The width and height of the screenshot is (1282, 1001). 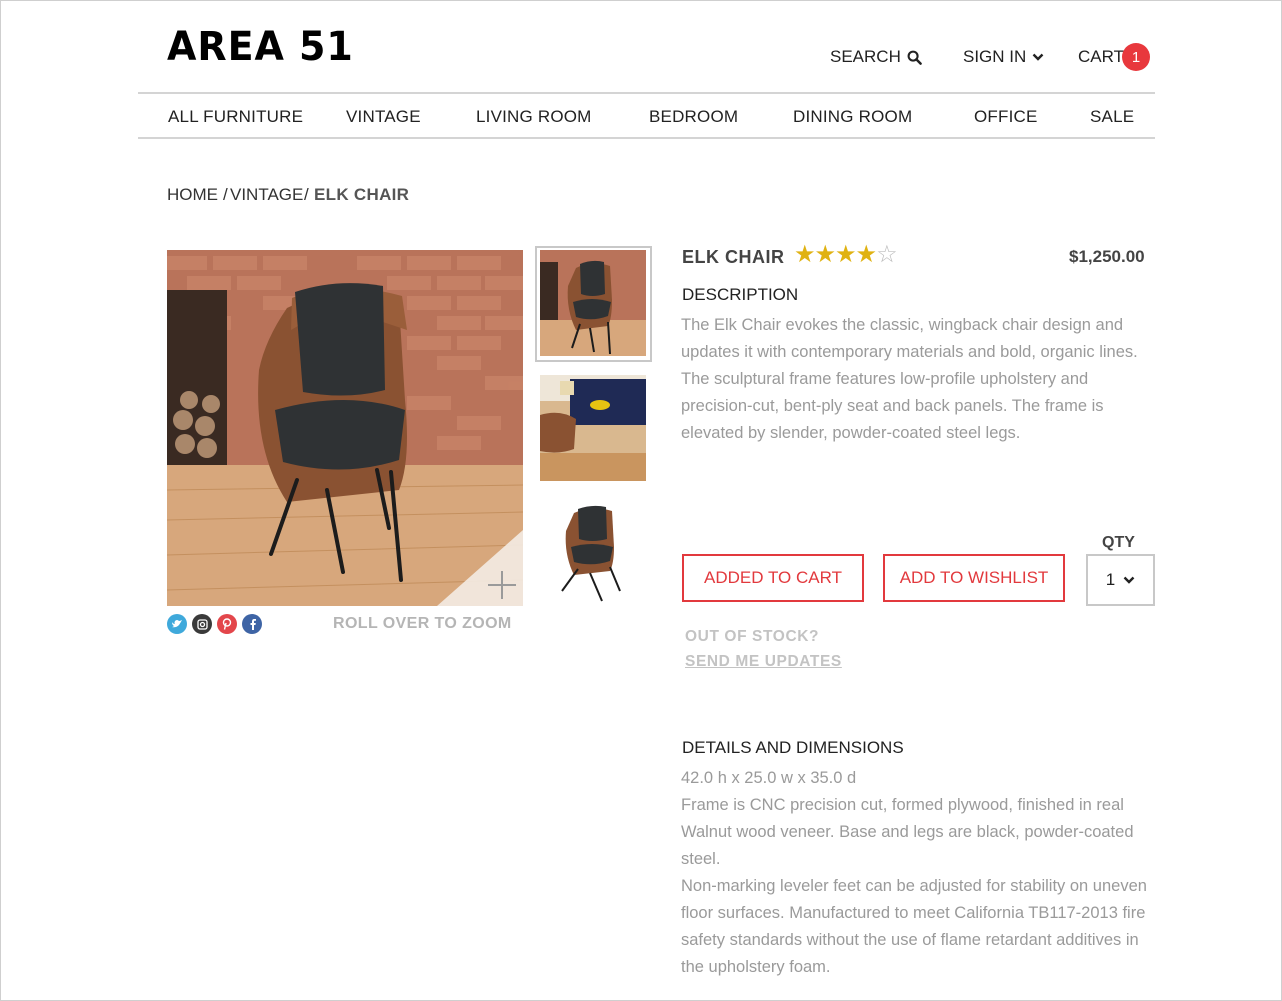 I want to click on send-updates-link: SEND ME UPDATES, so click(x=763, y=662).